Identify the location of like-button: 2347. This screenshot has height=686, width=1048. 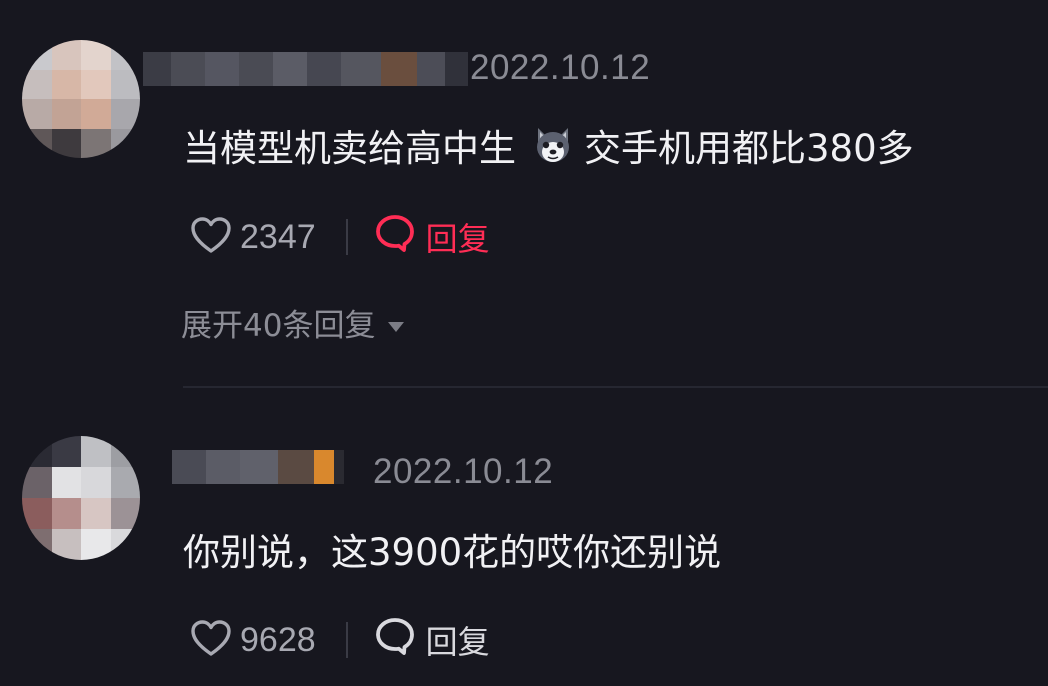
(253, 237).